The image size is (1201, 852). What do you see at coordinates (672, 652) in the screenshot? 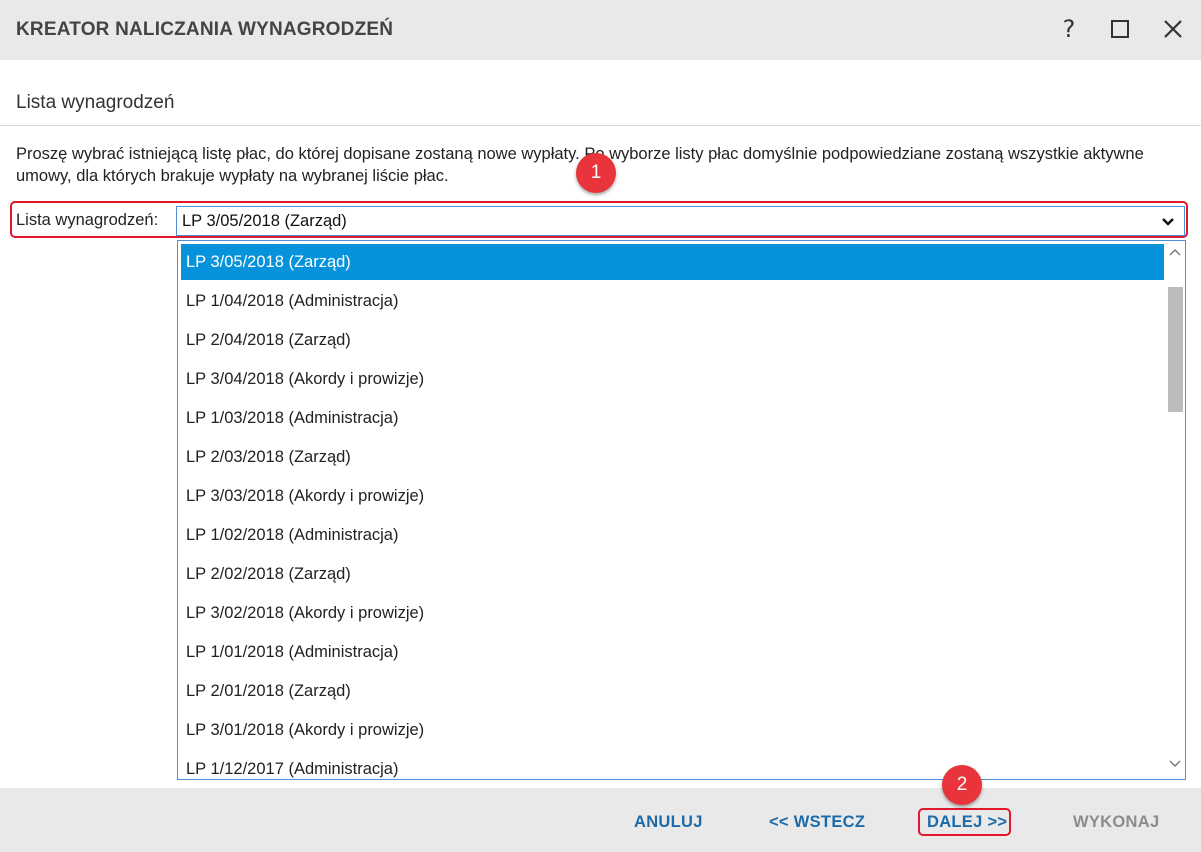
I see `dropdown-item: LP 1/01/2018 (Administracja)` at bounding box center [672, 652].